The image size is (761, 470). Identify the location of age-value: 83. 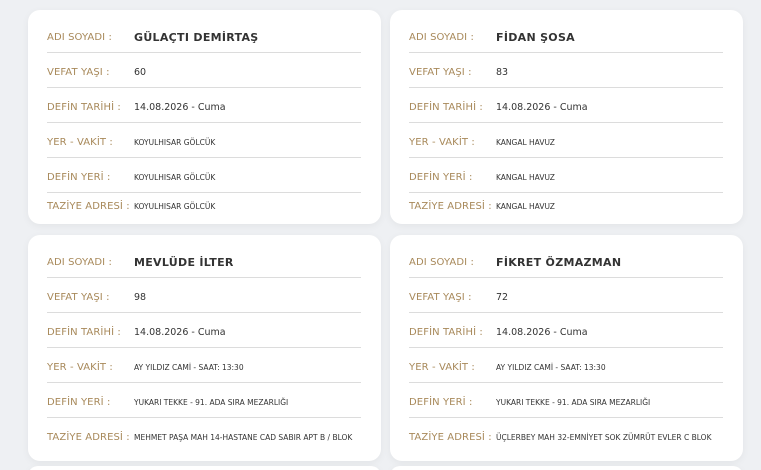
(502, 72).